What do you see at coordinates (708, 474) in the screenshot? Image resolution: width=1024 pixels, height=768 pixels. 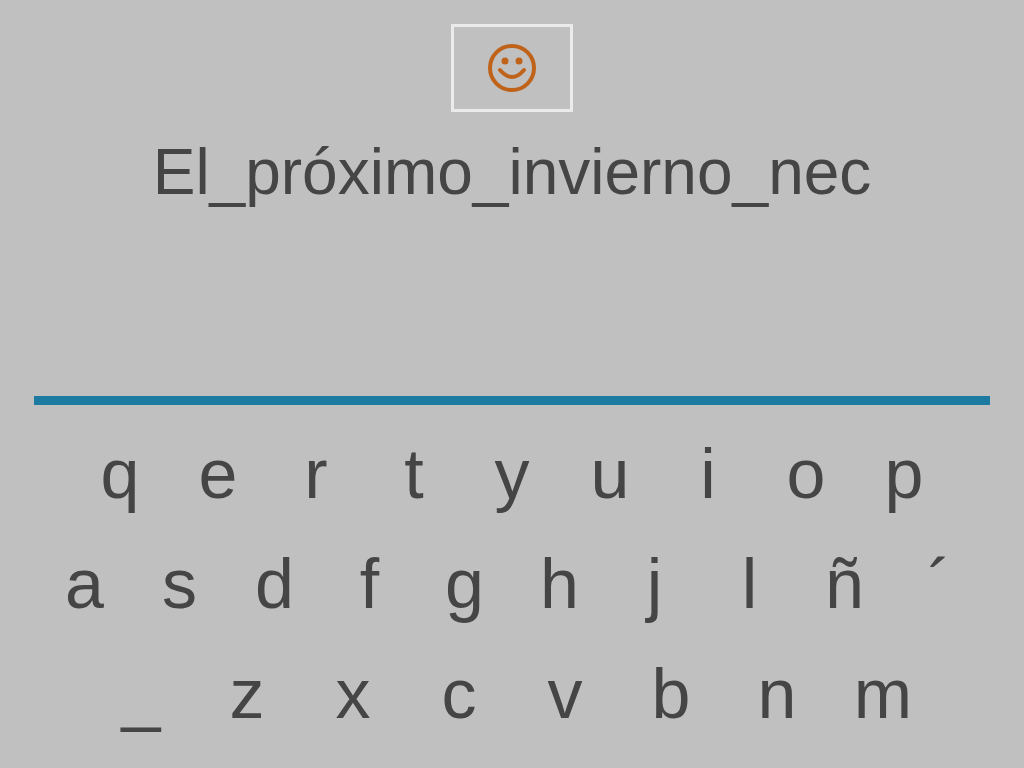 I see `letter-key: i` at bounding box center [708, 474].